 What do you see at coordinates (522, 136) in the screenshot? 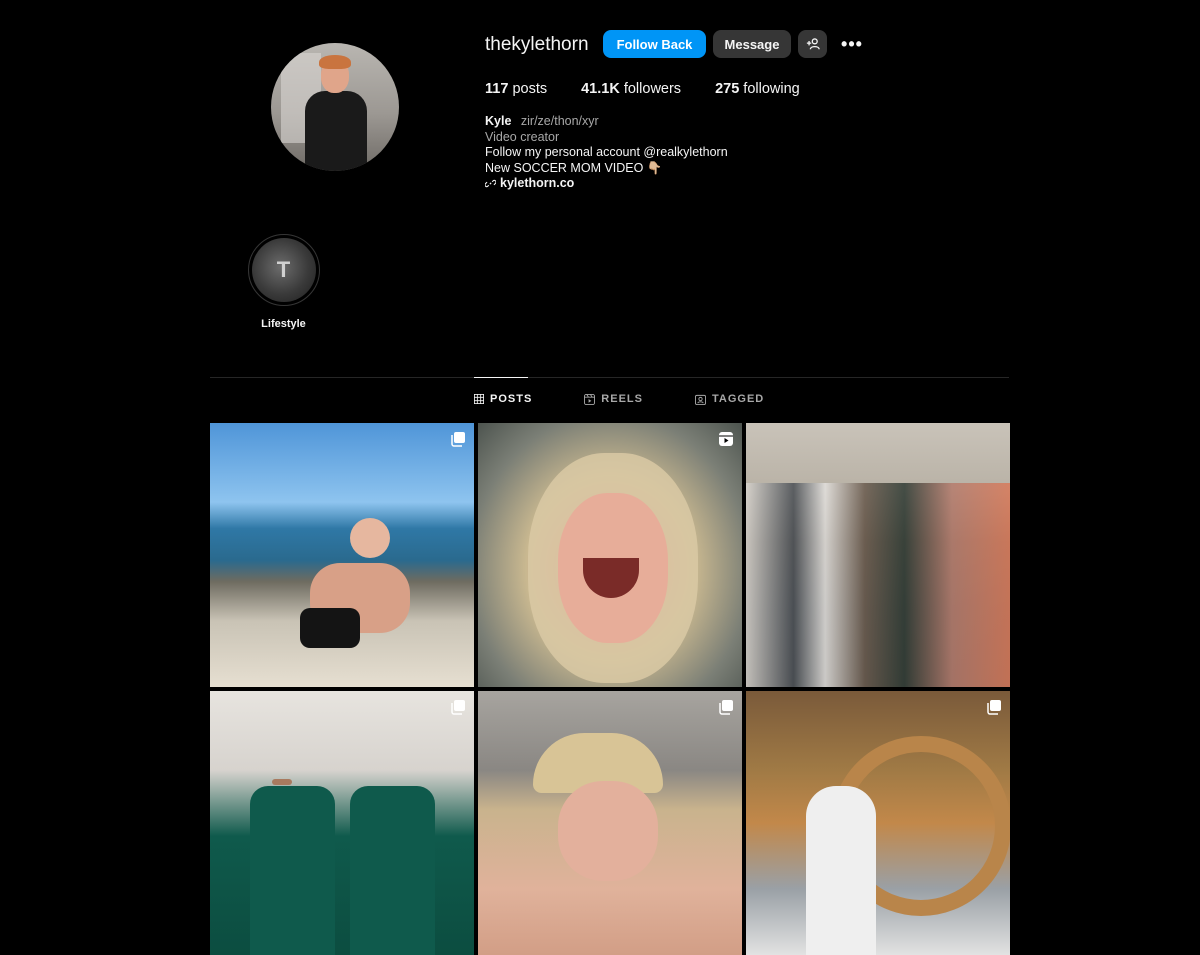
I see `bio-category: Video creator` at bounding box center [522, 136].